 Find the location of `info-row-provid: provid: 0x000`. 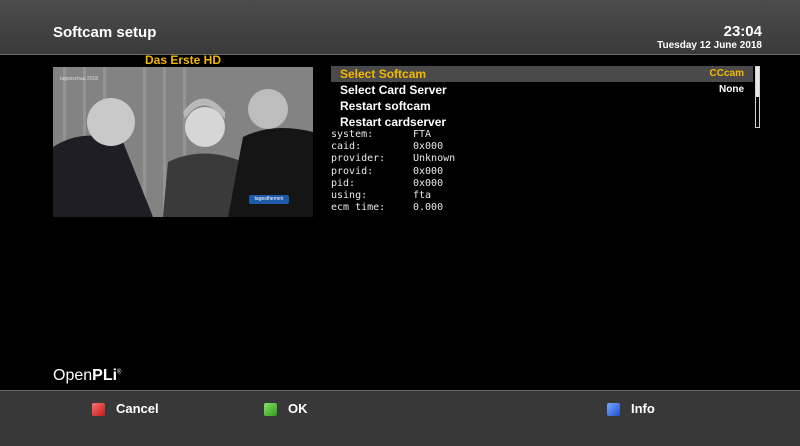

info-row-provid: provid: 0x000 is located at coordinates (387, 171).